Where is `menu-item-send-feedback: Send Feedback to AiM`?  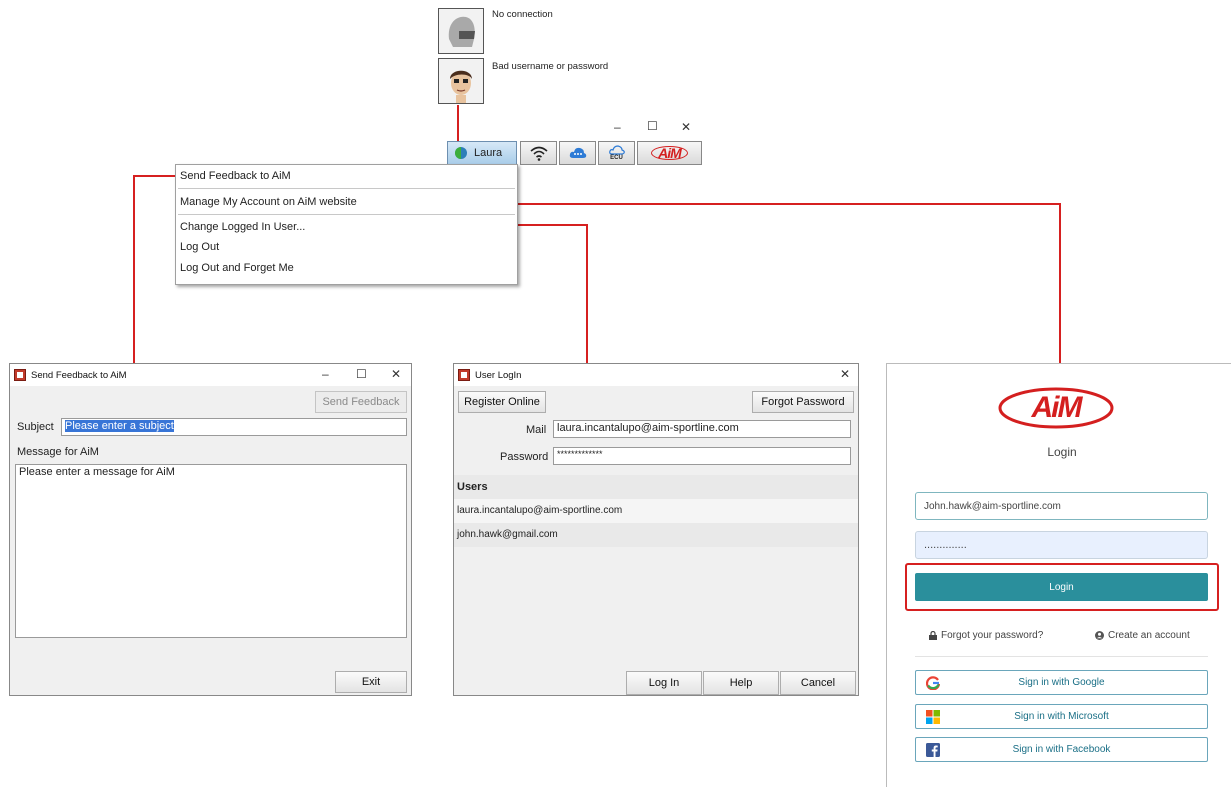 menu-item-send-feedback: Send Feedback to AiM is located at coordinates (346, 176).